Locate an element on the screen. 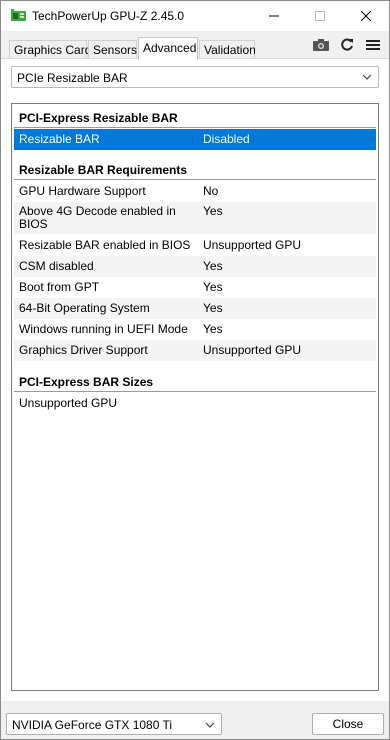  camera-icon is located at coordinates (321, 45).